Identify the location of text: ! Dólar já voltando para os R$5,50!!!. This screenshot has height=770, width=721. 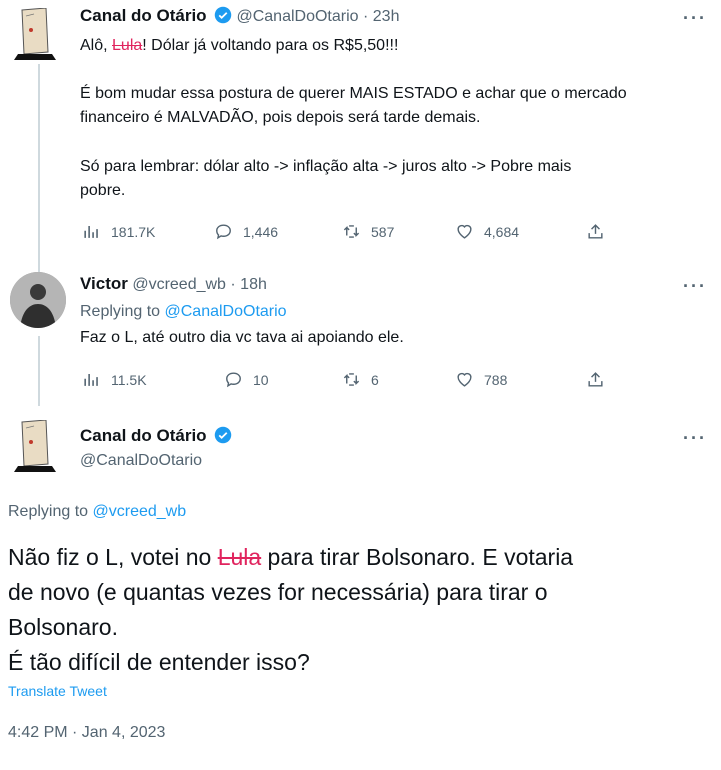
(270, 45).